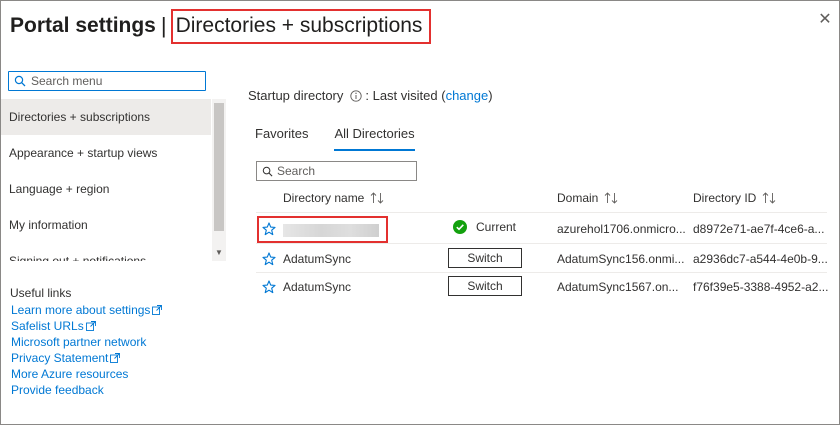 This screenshot has height=425, width=840. Describe the element at coordinates (541, 212) in the screenshot. I see `header-divider` at that location.